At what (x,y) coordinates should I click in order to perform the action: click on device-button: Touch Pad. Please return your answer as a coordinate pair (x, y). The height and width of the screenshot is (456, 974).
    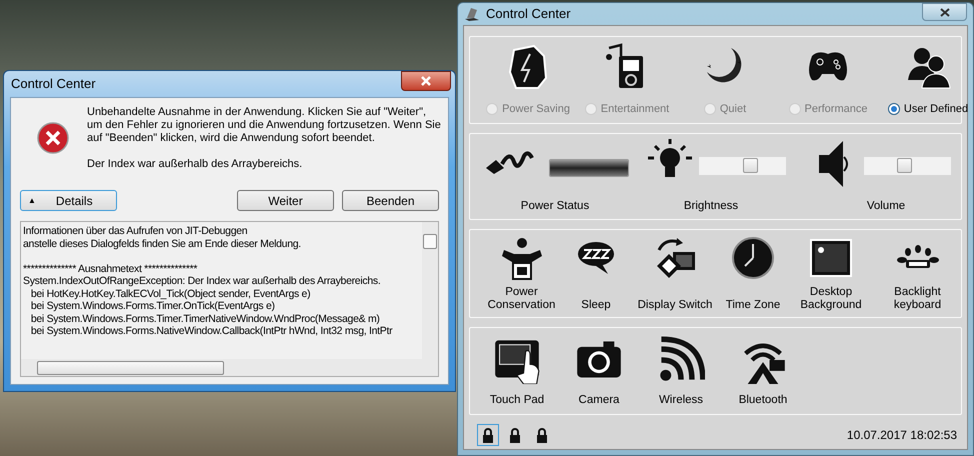
    Looking at the image, I should click on (517, 375).